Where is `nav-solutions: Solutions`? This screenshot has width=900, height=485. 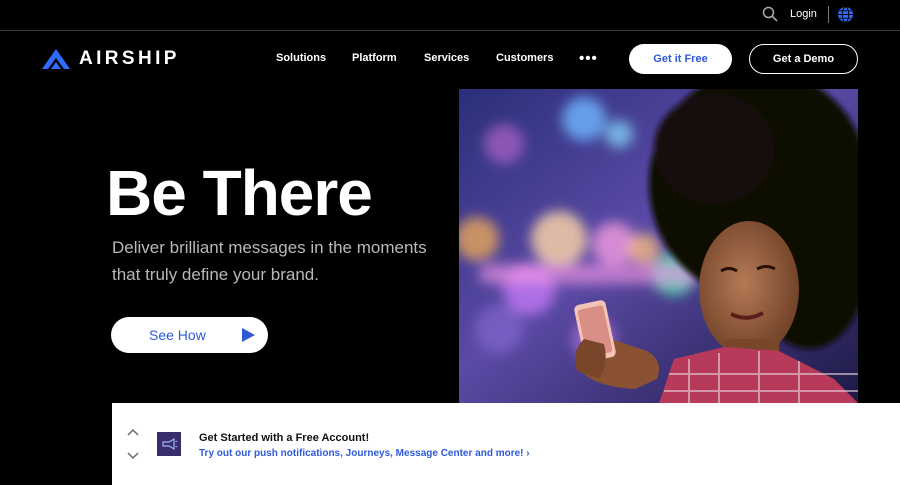 nav-solutions: Solutions is located at coordinates (301, 58).